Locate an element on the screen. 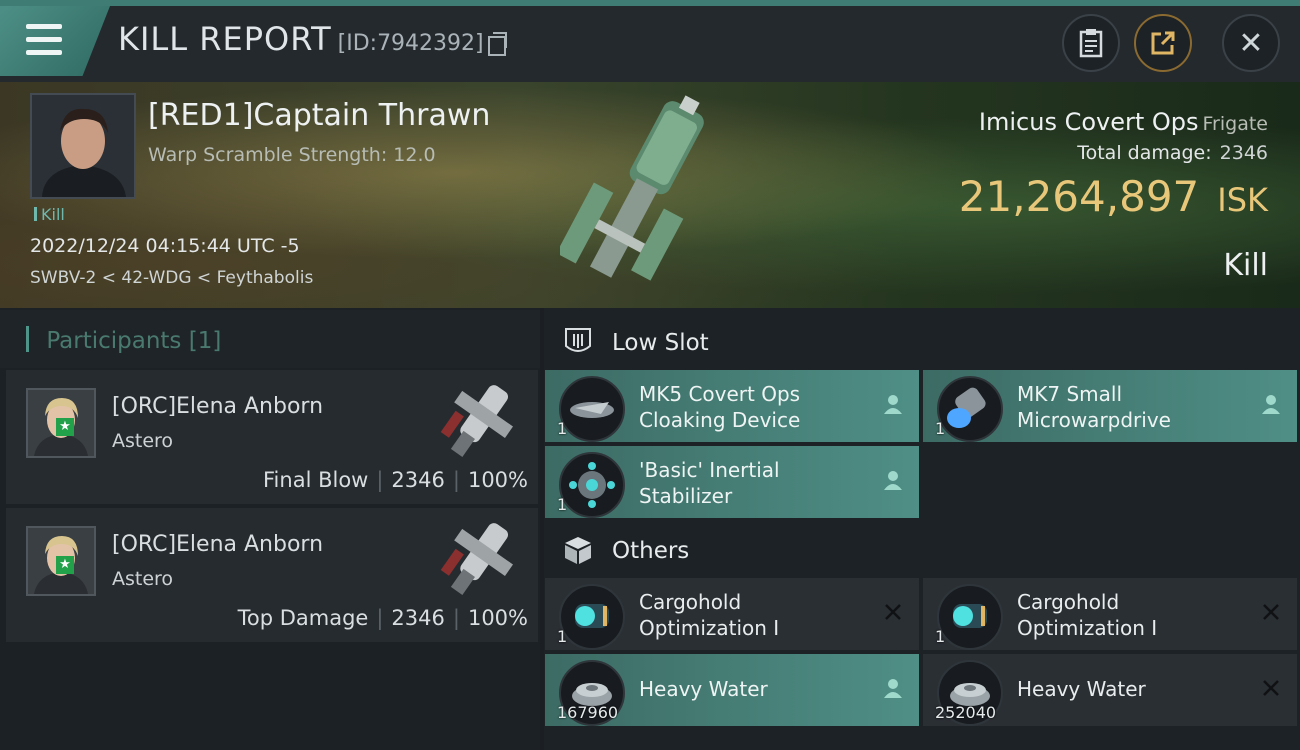  module-name: MK7 Small Microwarpdrive is located at coordinates (1137, 407).